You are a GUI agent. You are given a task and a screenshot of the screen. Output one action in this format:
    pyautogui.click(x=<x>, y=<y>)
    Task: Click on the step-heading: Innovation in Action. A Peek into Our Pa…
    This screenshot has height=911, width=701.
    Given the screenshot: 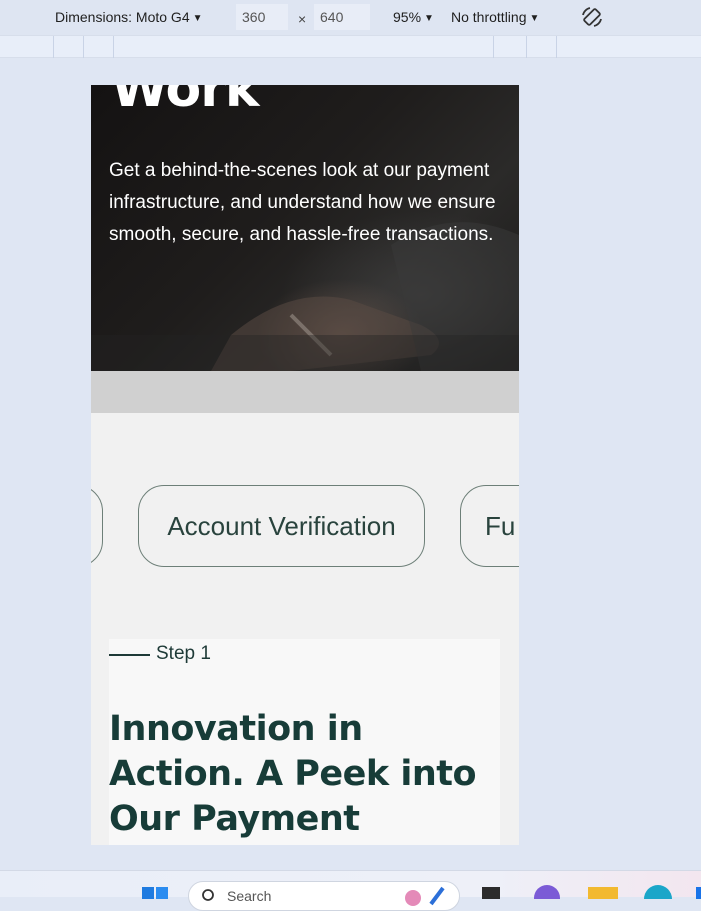 What is the action you would take?
    pyautogui.click(x=293, y=774)
    